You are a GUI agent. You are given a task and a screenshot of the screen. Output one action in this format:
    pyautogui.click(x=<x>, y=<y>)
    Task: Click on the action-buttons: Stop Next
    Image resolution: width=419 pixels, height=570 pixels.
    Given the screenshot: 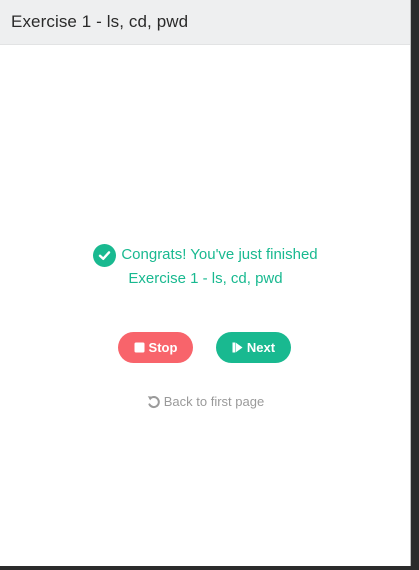 What is the action you would take?
    pyautogui.click(x=205, y=347)
    